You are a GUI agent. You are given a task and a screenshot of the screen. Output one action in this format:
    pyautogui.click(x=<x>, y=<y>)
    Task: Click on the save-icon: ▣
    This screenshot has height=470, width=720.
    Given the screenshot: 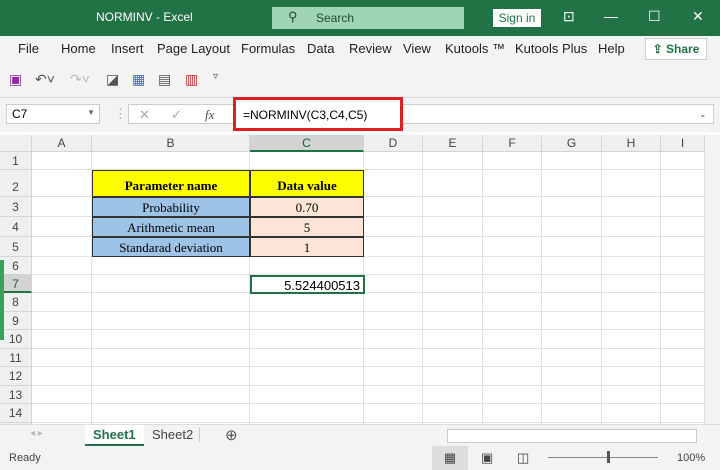 What is the action you would take?
    pyautogui.click(x=15, y=79)
    